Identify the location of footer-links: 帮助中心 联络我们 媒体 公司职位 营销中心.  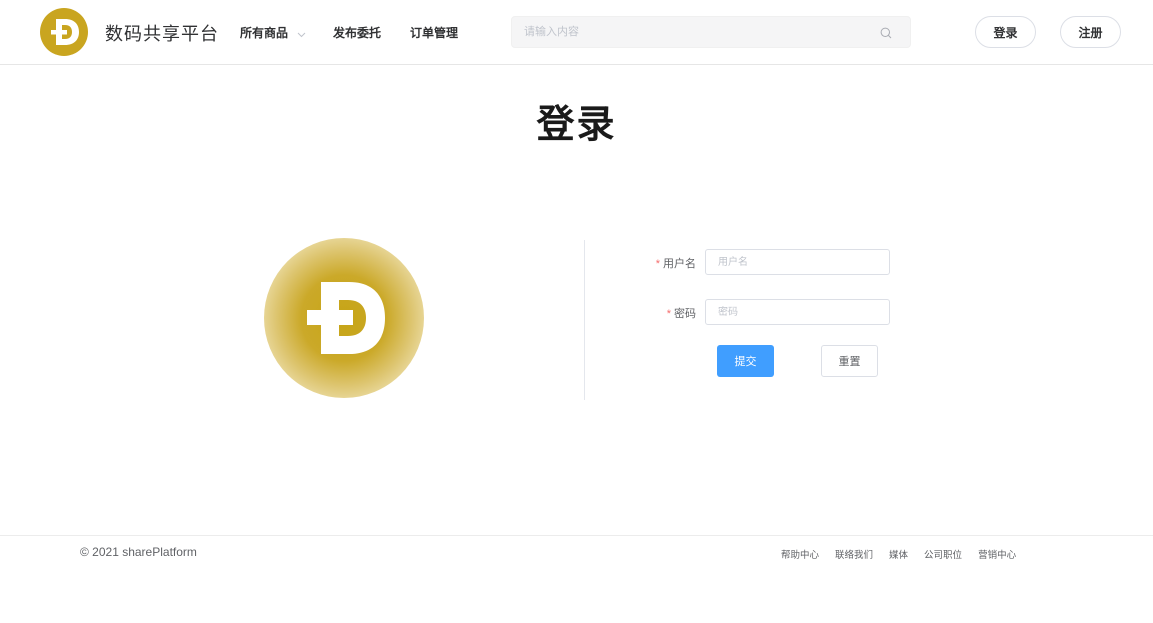
(898, 554).